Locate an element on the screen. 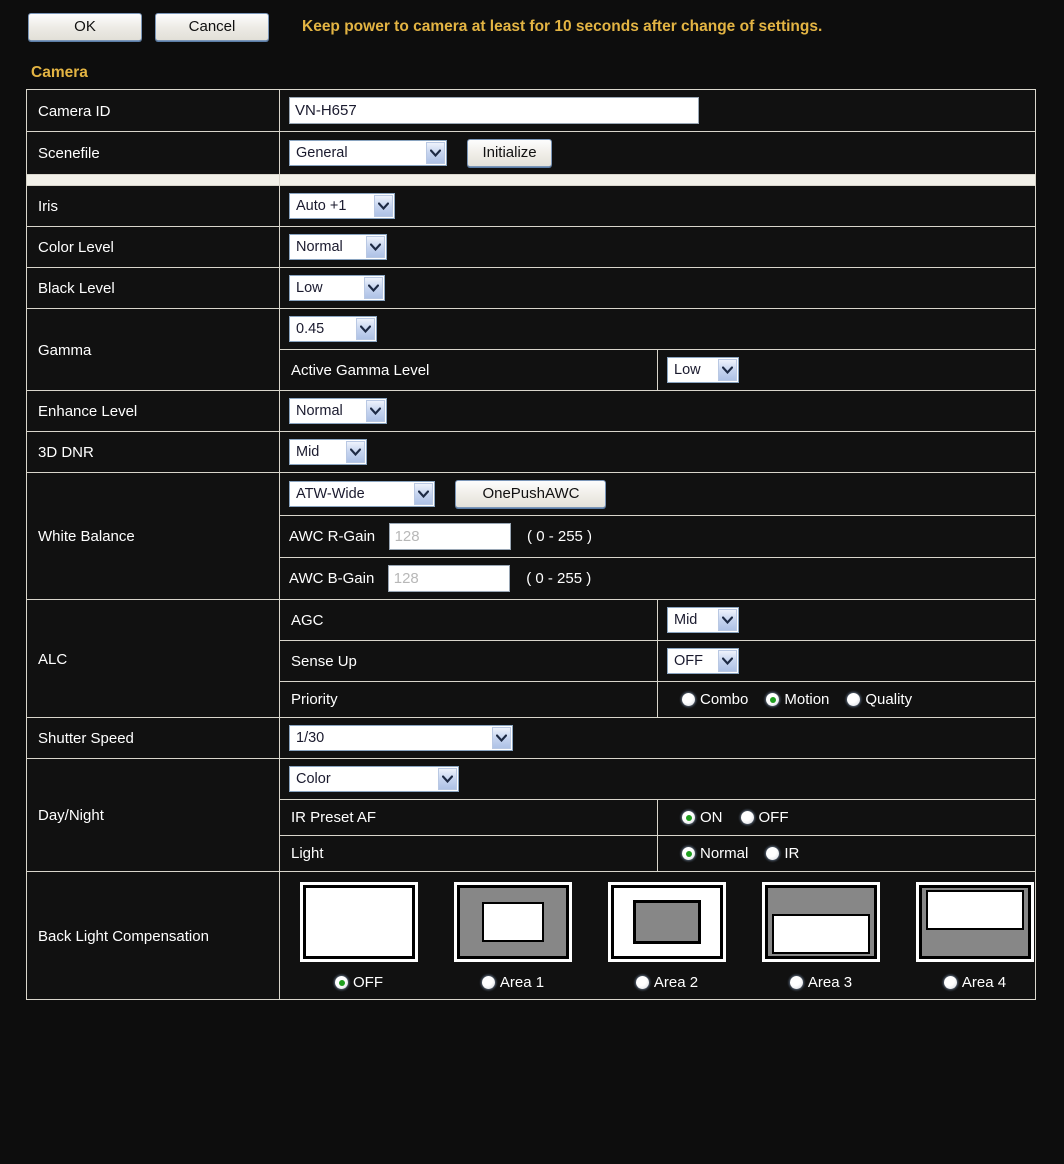 The image size is (1064, 1164). table-row-day-night: Day/Night Color is located at coordinates (531, 815).